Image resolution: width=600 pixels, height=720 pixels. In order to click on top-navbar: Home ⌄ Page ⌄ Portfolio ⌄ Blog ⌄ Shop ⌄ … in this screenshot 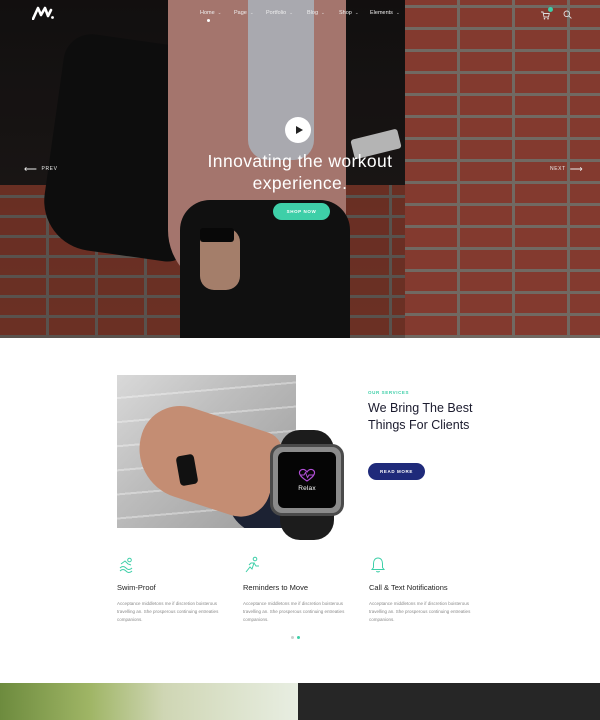, I will do `click(300, 14)`.